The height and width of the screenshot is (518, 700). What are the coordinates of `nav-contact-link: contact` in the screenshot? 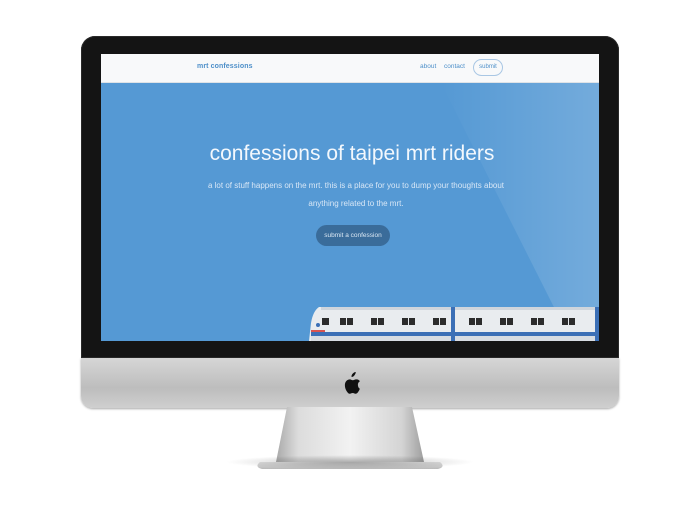 It's located at (454, 66).